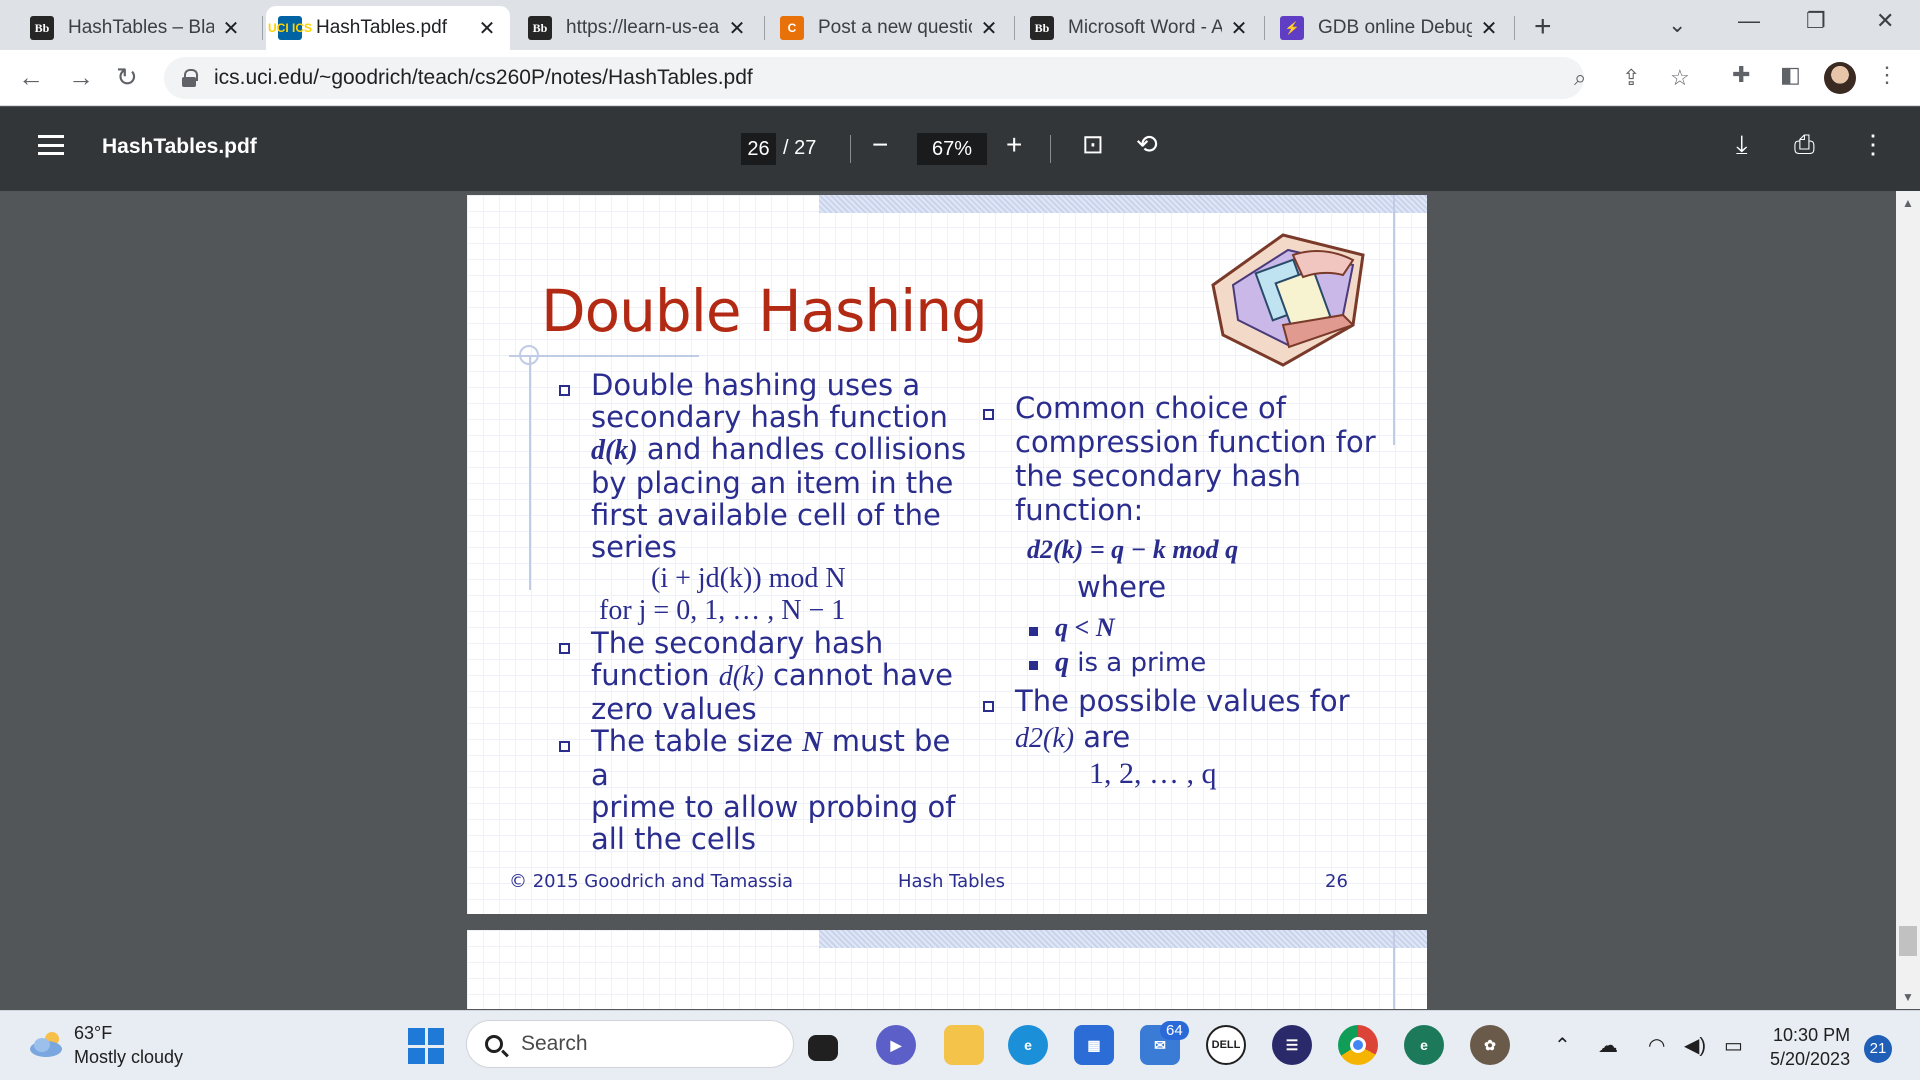 This screenshot has height=1080, width=1920. What do you see at coordinates (947, 969) in the screenshot?
I see `pdf-page-next` at bounding box center [947, 969].